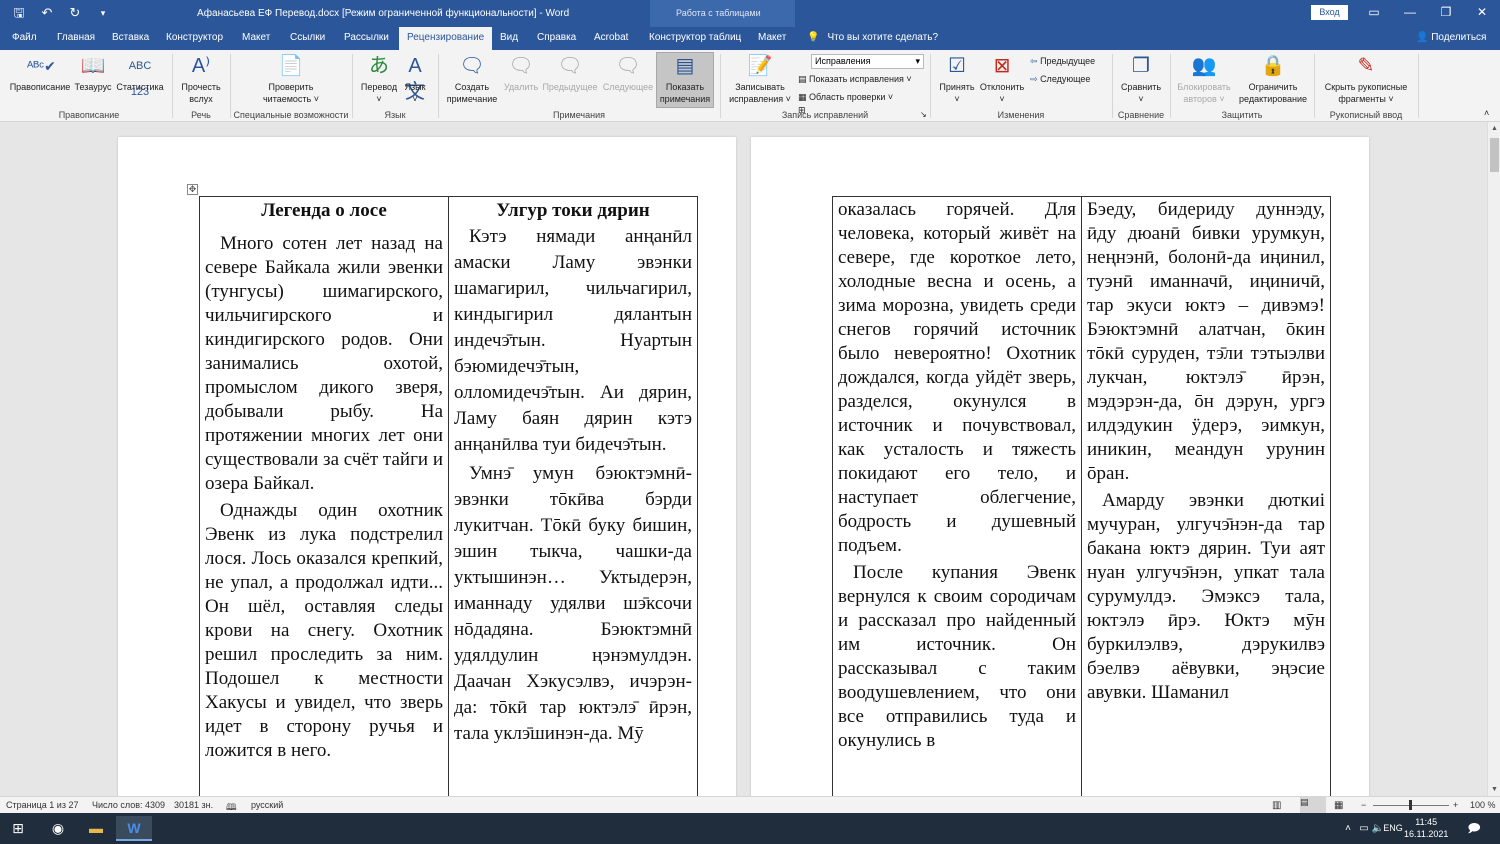 Image resolution: width=1500 pixels, height=844 pixels. I want to click on group-label-compare: Сравнение, so click(1141, 115).